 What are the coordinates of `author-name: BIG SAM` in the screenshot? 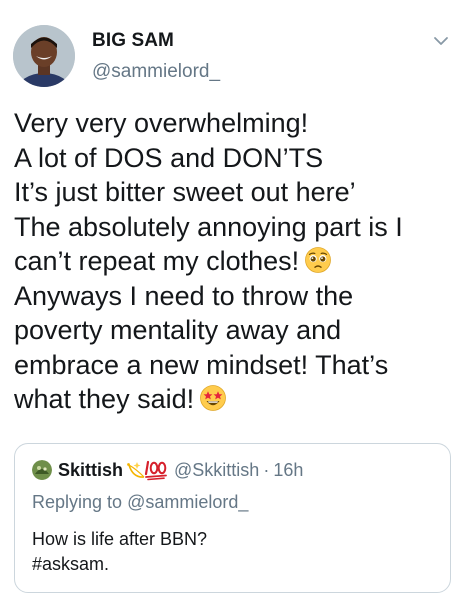 It's located at (133, 41).